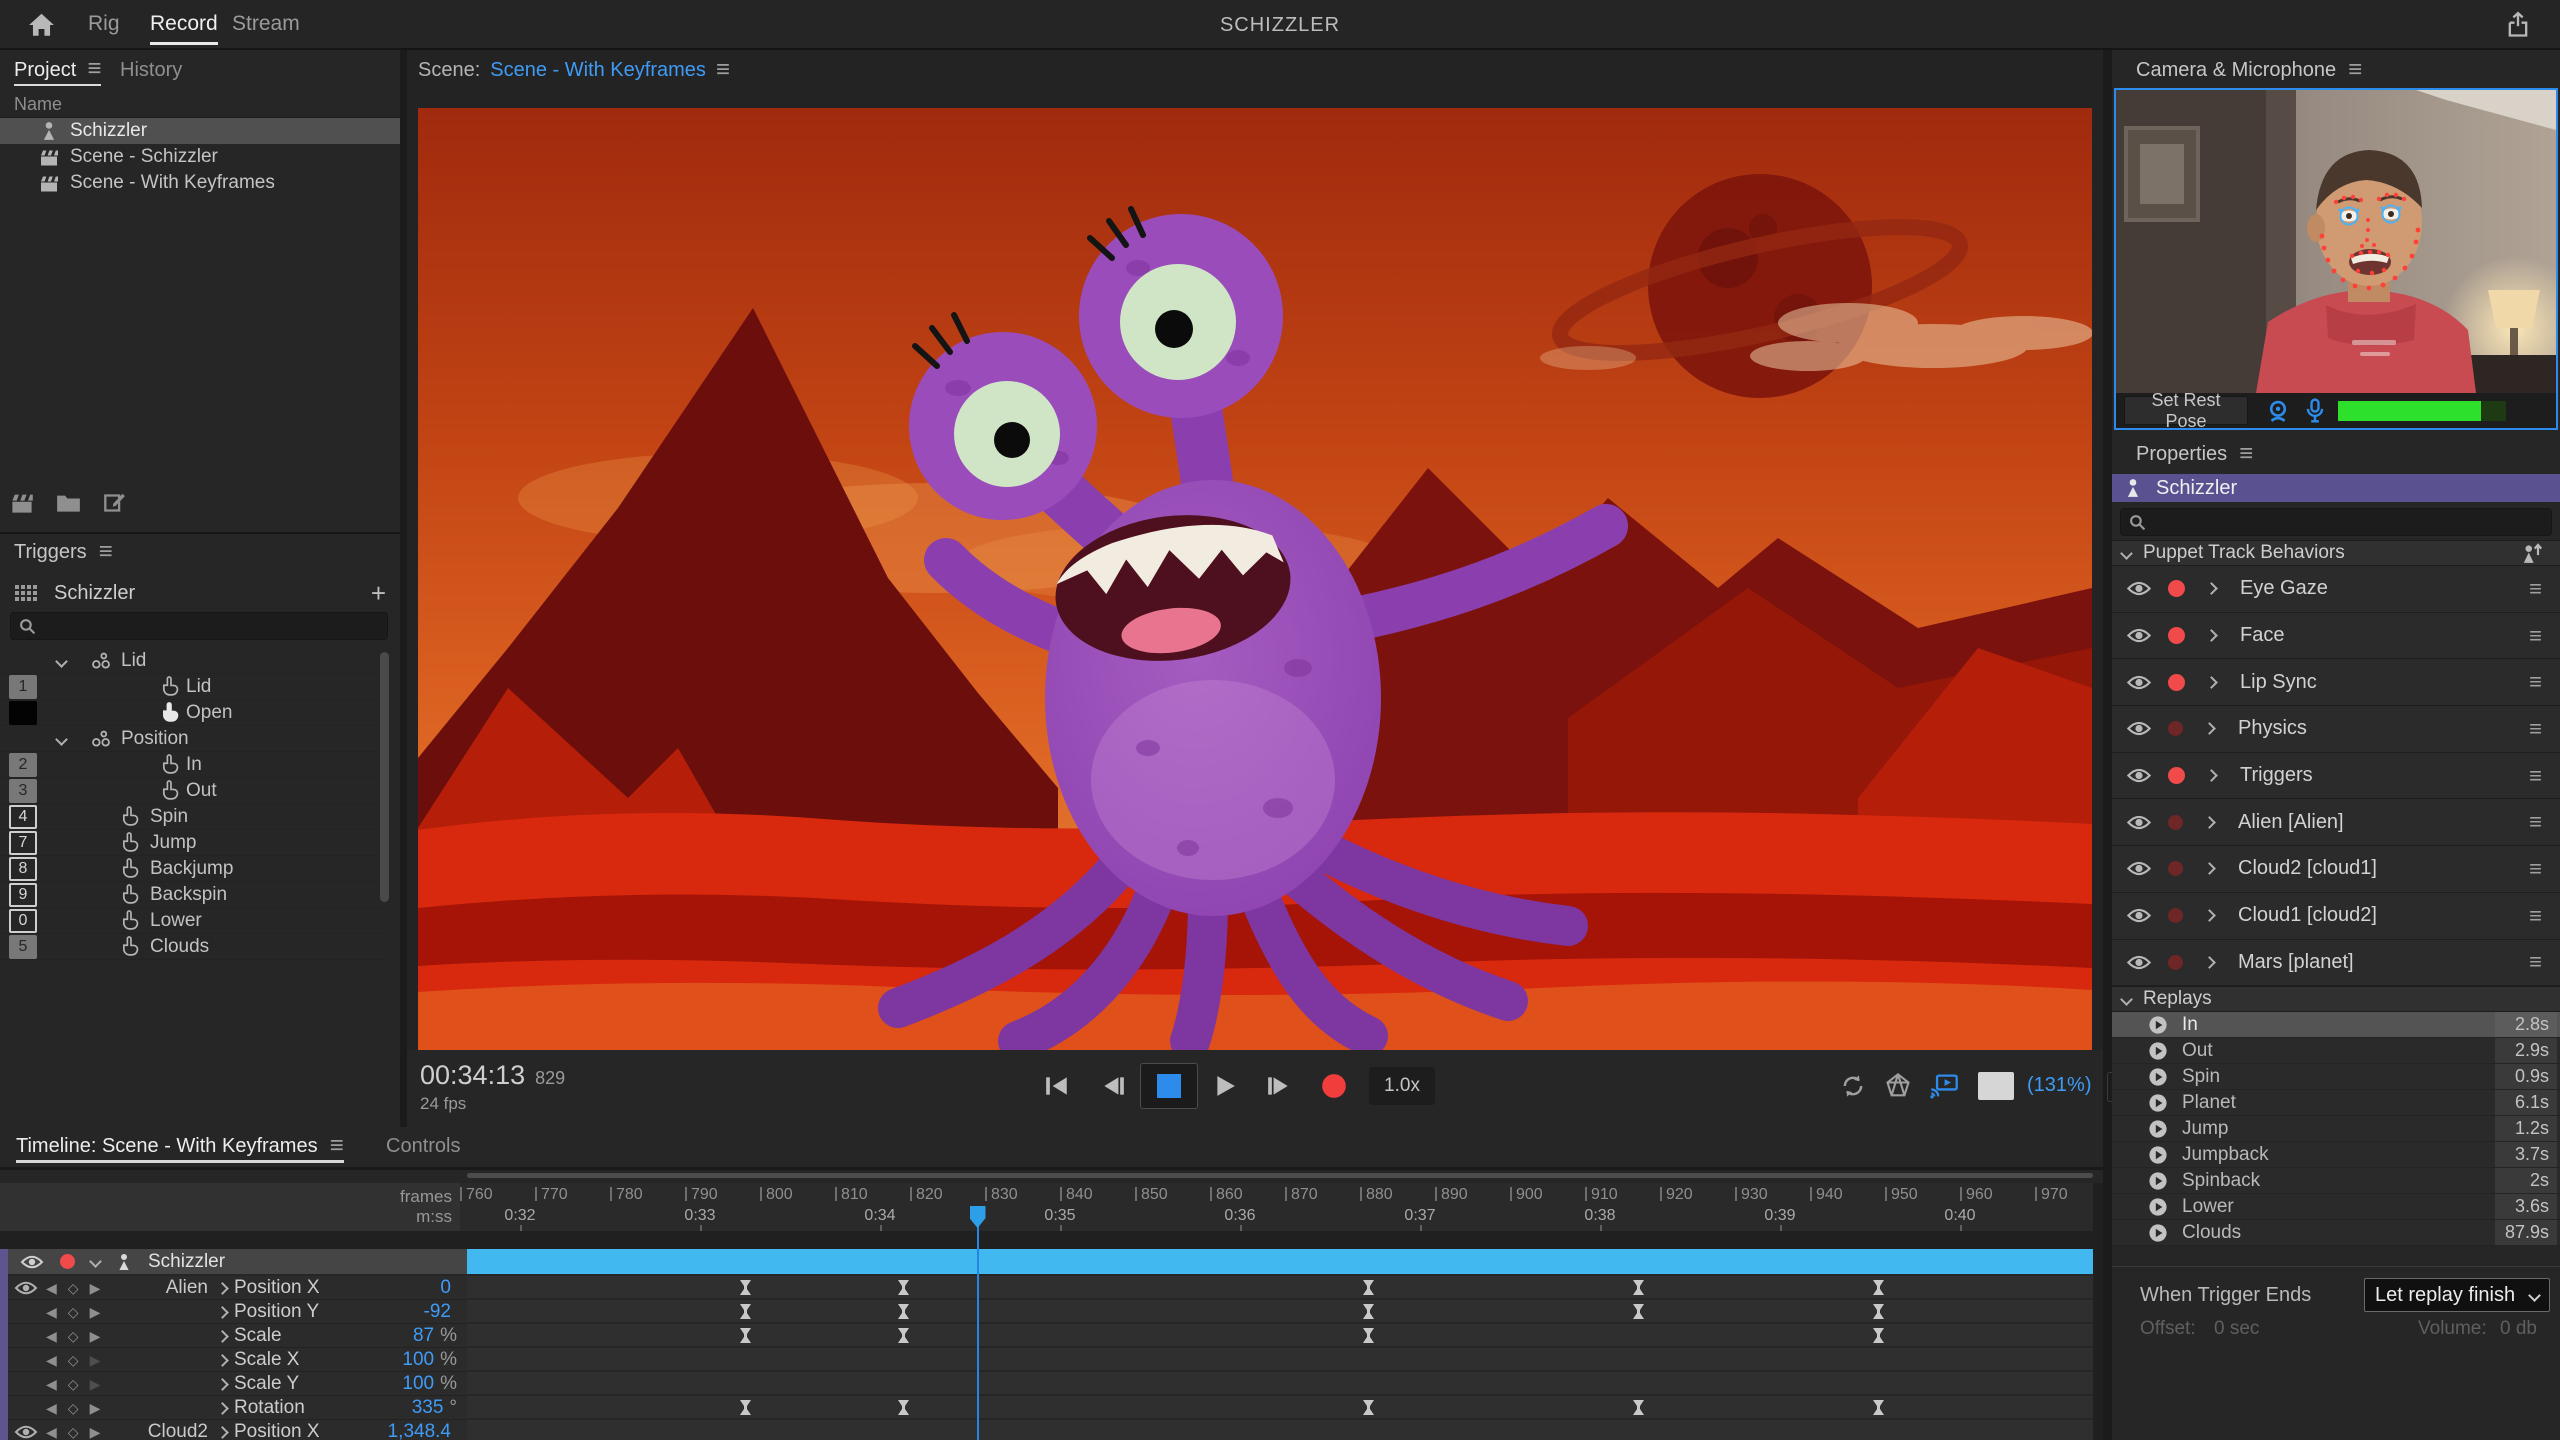  I want to click on replay-row: Spin 0.9s, so click(2336, 1077).